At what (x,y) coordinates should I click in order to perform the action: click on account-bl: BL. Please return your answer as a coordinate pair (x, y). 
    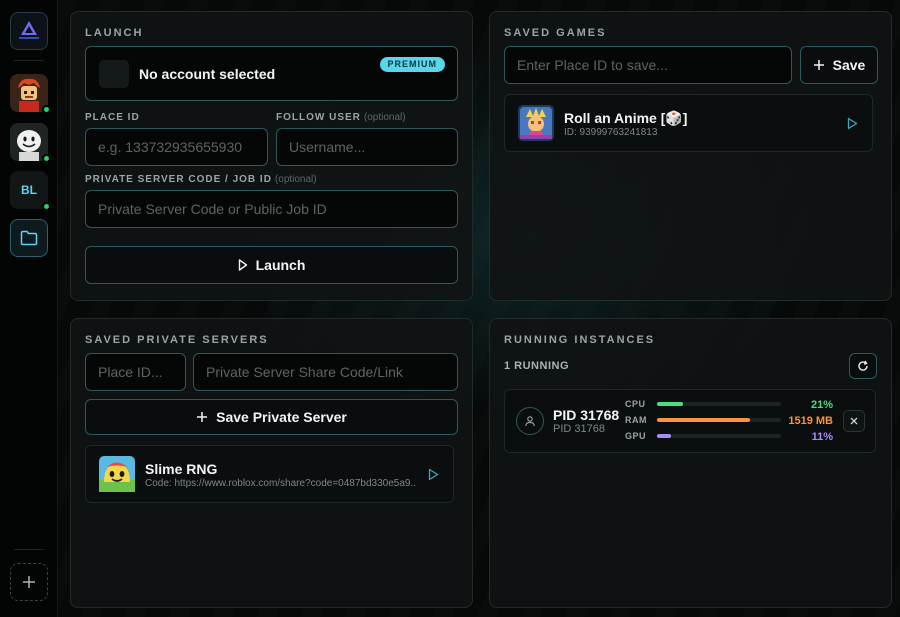
    Looking at the image, I should click on (30, 191).